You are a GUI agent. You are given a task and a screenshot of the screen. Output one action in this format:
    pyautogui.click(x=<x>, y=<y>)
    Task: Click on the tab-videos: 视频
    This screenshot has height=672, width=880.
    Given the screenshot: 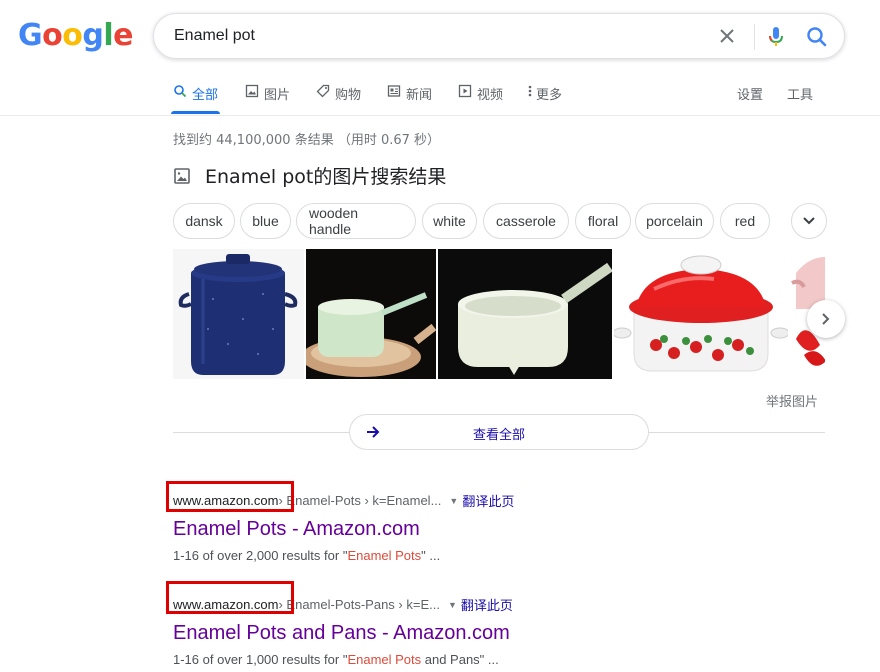 What is the action you would take?
    pyautogui.click(x=480, y=98)
    